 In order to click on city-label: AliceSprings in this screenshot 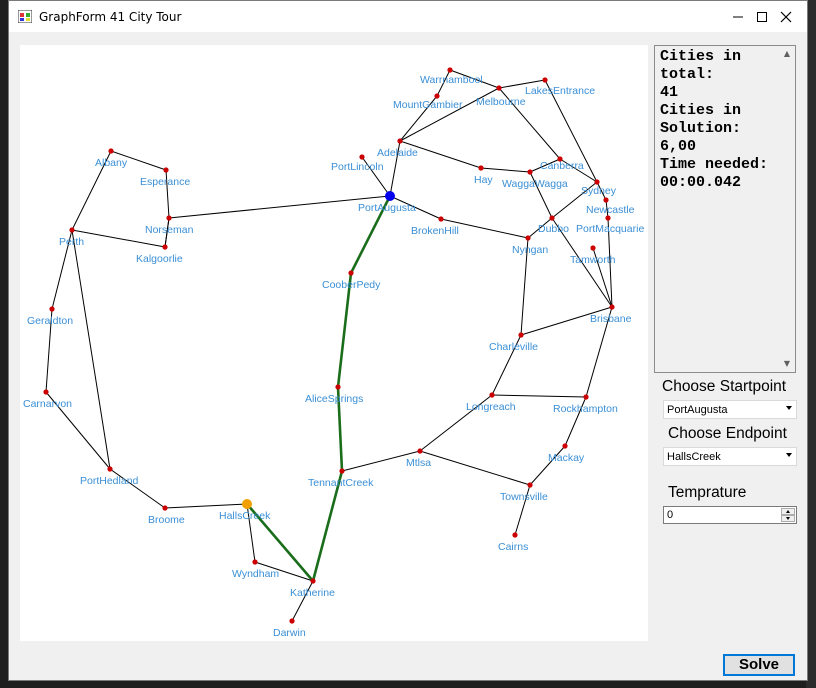, I will do `click(334, 399)`.